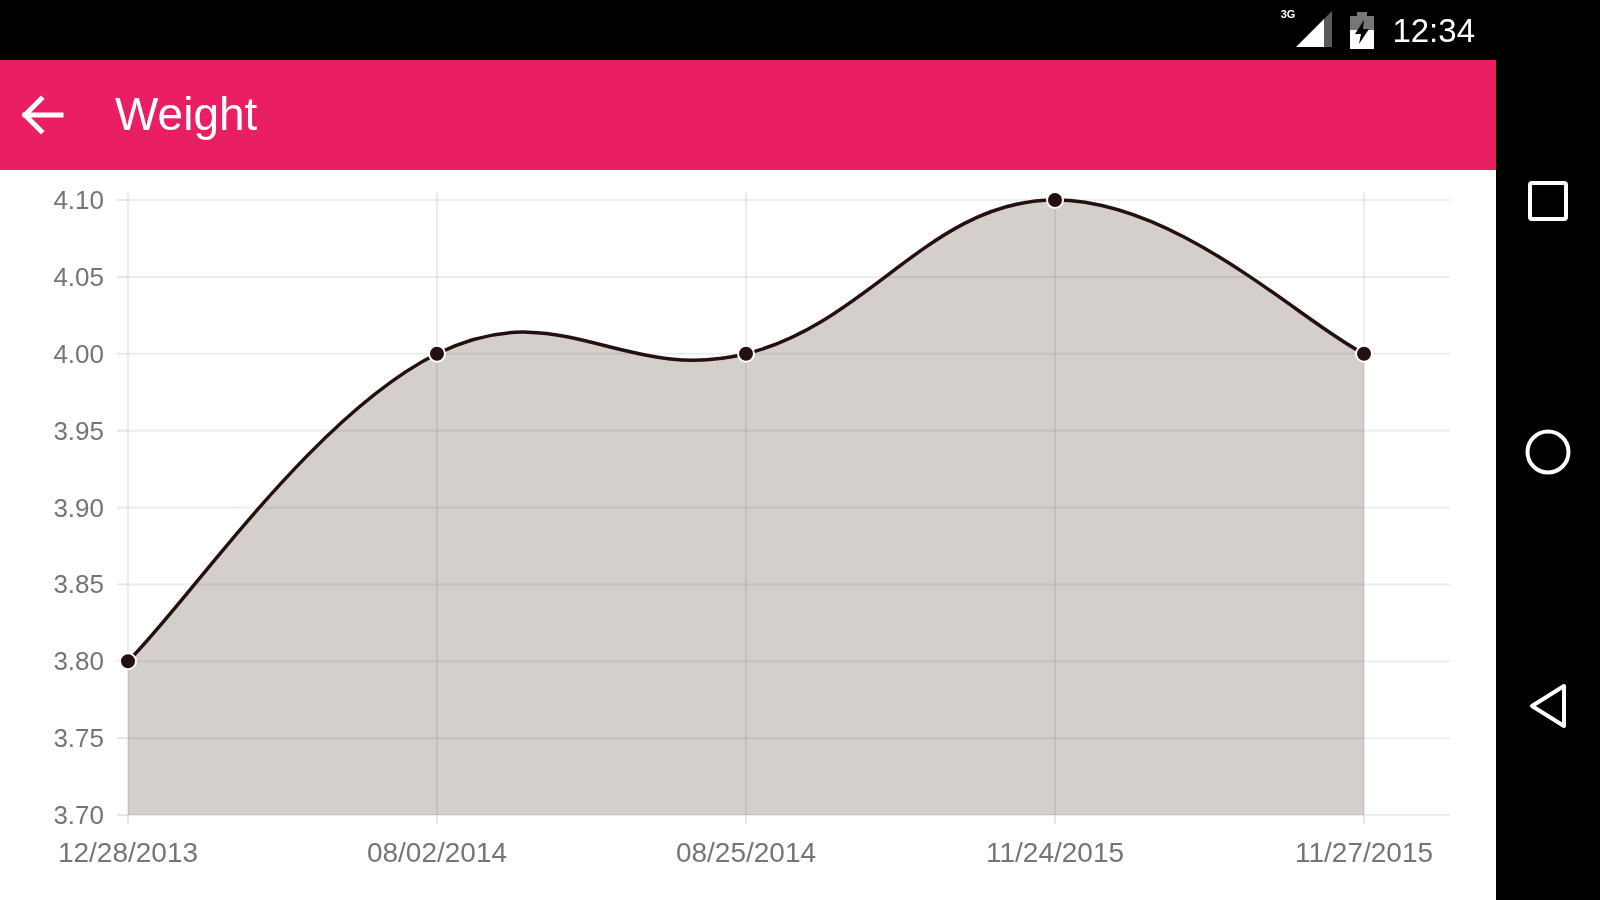 The height and width of the screenshot is (900, 1600). I want to click on x-axis-label: 08/02/2014, so click(437, 852).